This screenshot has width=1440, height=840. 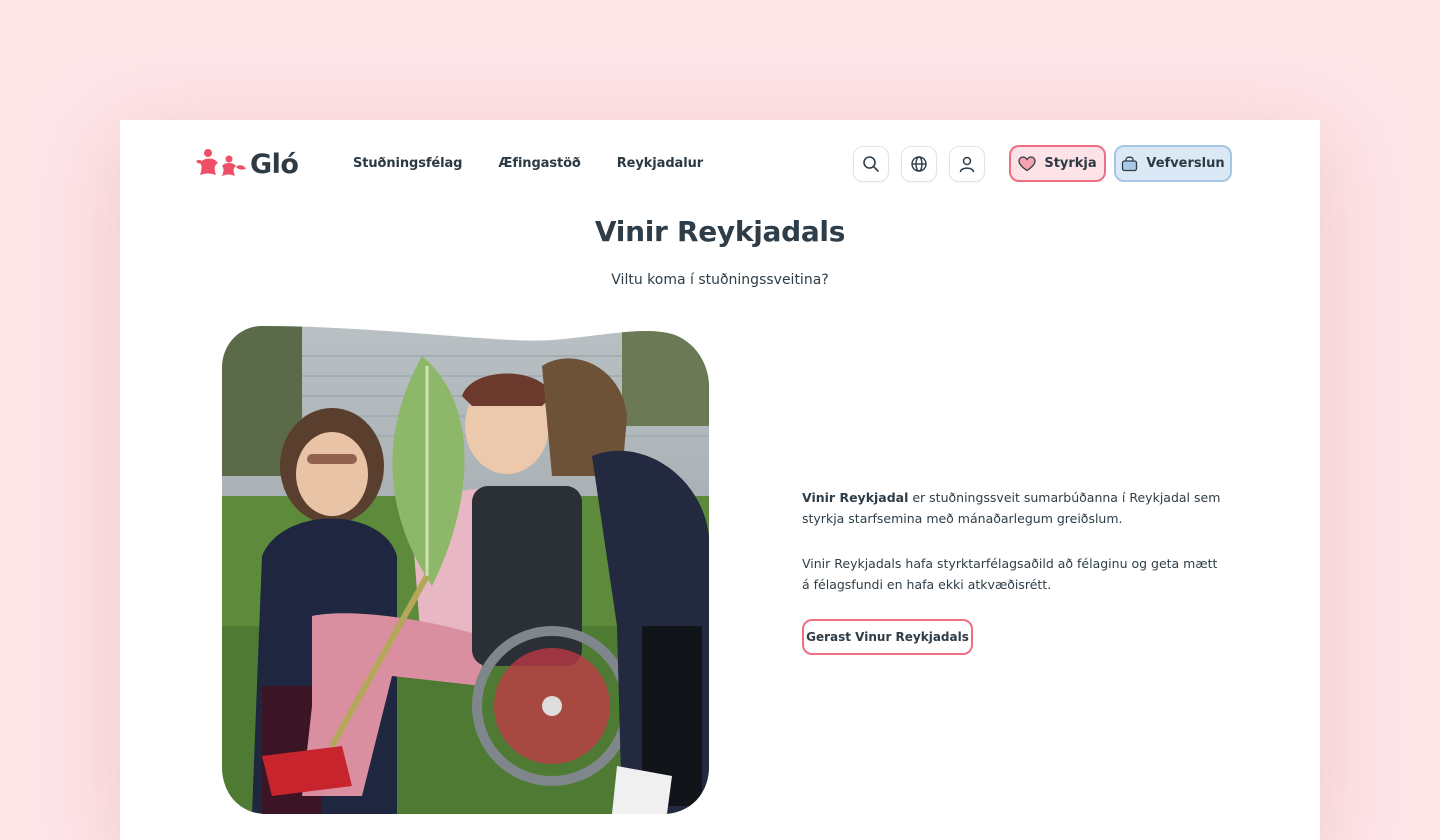 What do you see at coordinates (887, 637) in the screenshot?
I see `become-friend-button: Gerast Vinur Reykjadals` at bounding box center [887, 637].